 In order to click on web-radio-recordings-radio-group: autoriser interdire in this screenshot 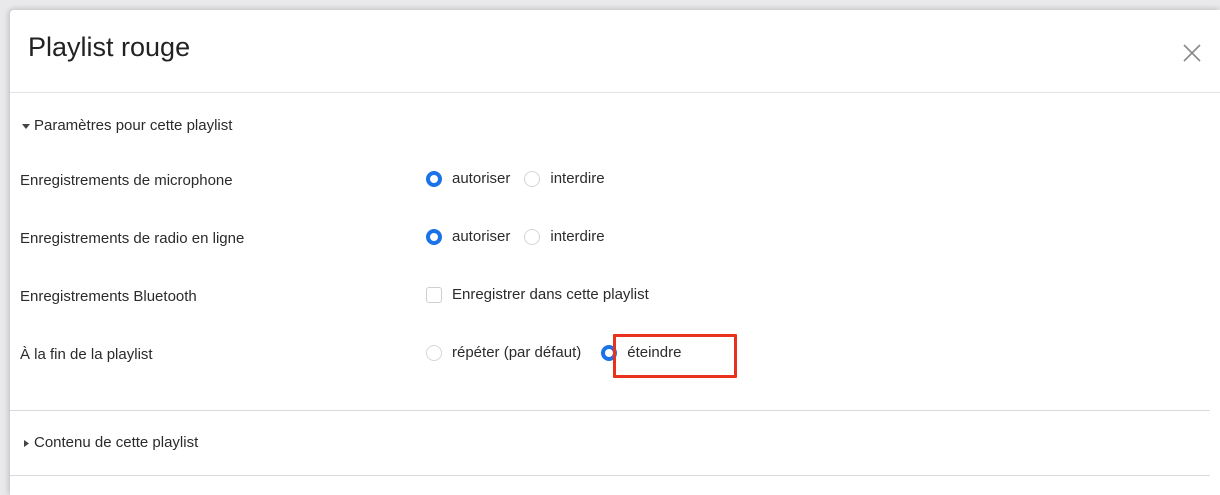, I will do `click(515, 236)`.